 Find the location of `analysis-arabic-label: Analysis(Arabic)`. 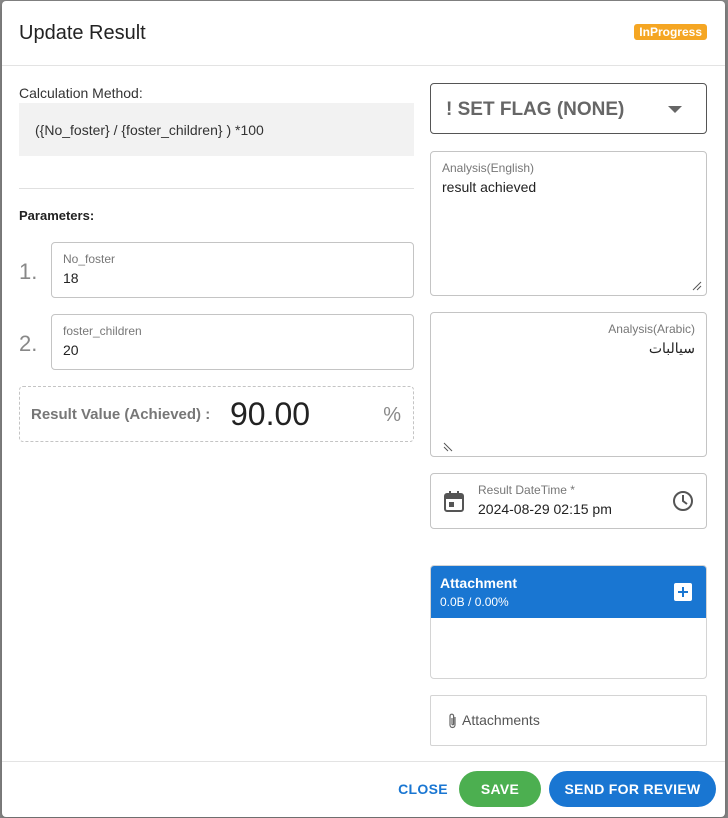

analysis-arabic-label: Analysis(Arabic) is located at coordinates (651, 329).